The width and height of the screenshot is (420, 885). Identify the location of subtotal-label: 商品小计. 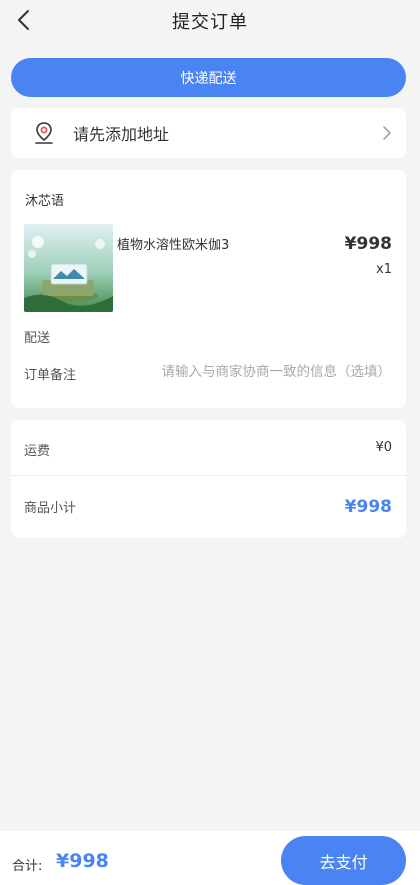
(50, 508).